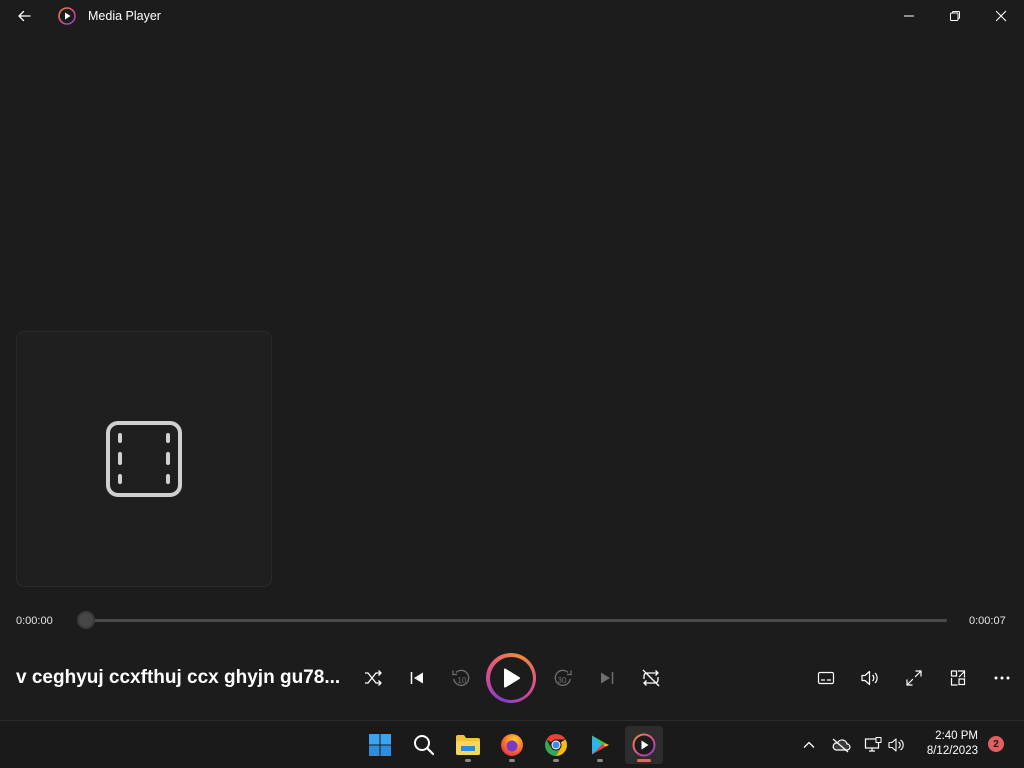 The height and width of the screenshot is (768, 1024). I want to click on captions-icon, so click(826, 678).